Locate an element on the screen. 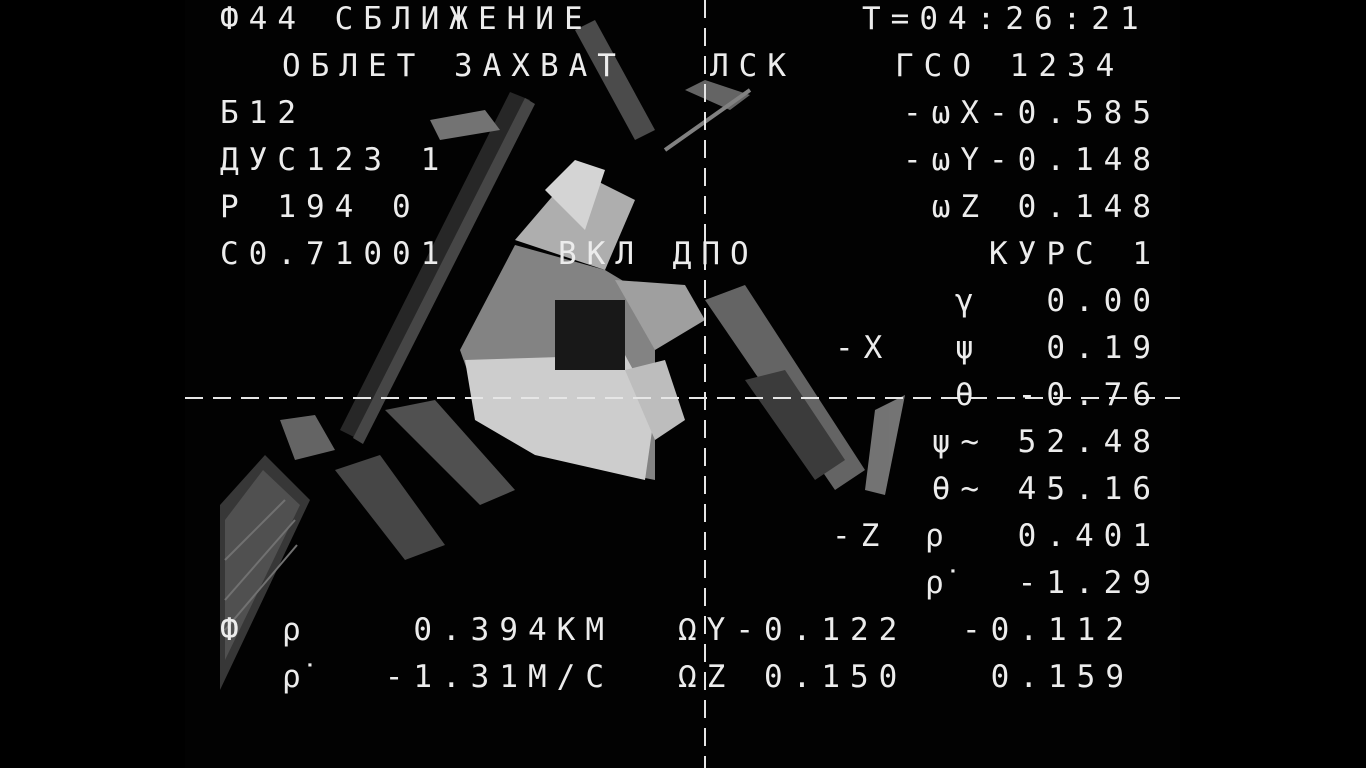 The image size is (1366, 768). dpo-status: ВКЛ ДПО is located at coordinates (658, 254).